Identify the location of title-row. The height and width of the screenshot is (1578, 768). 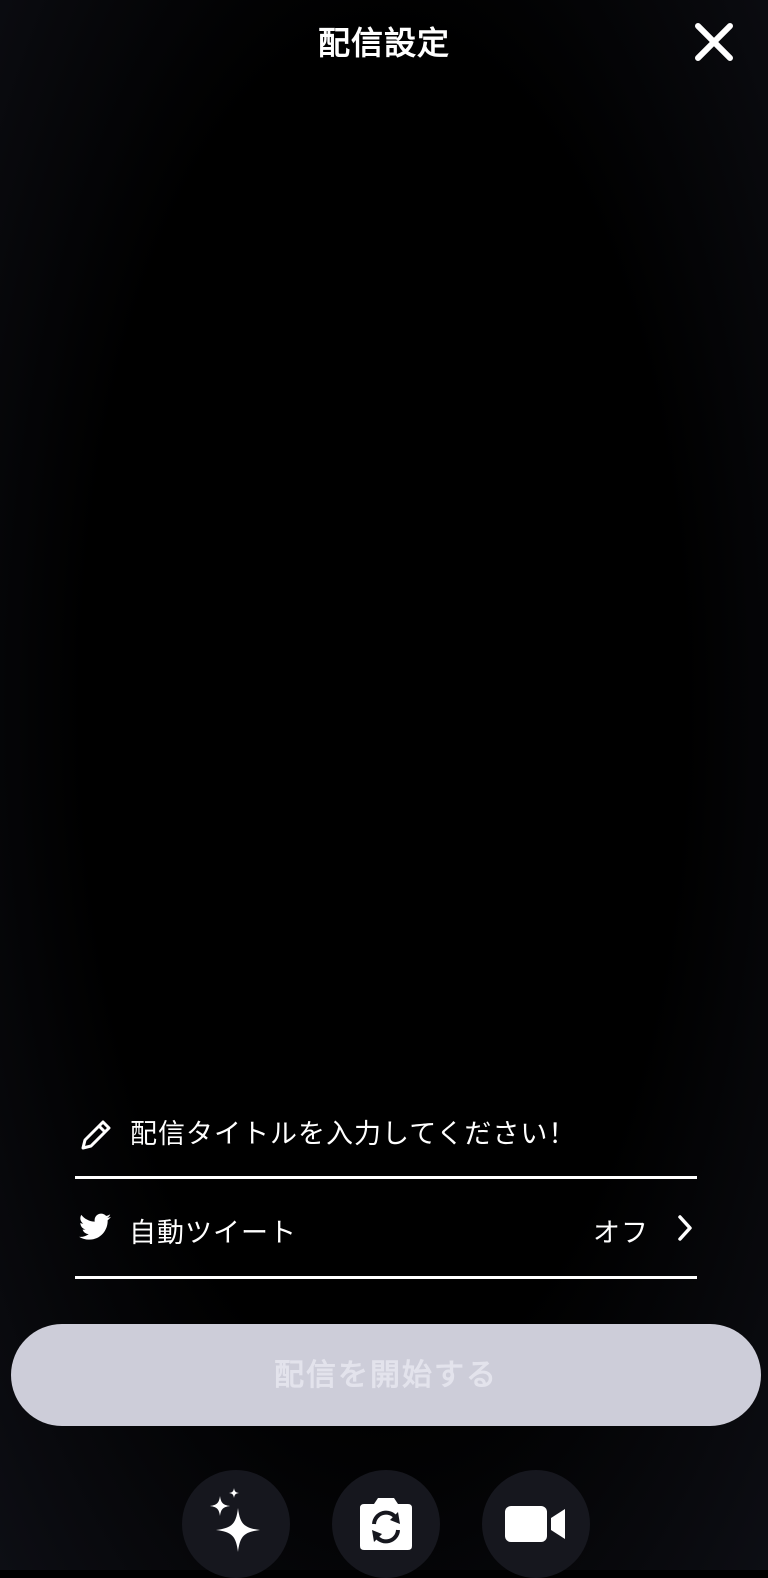
(386, 1138).